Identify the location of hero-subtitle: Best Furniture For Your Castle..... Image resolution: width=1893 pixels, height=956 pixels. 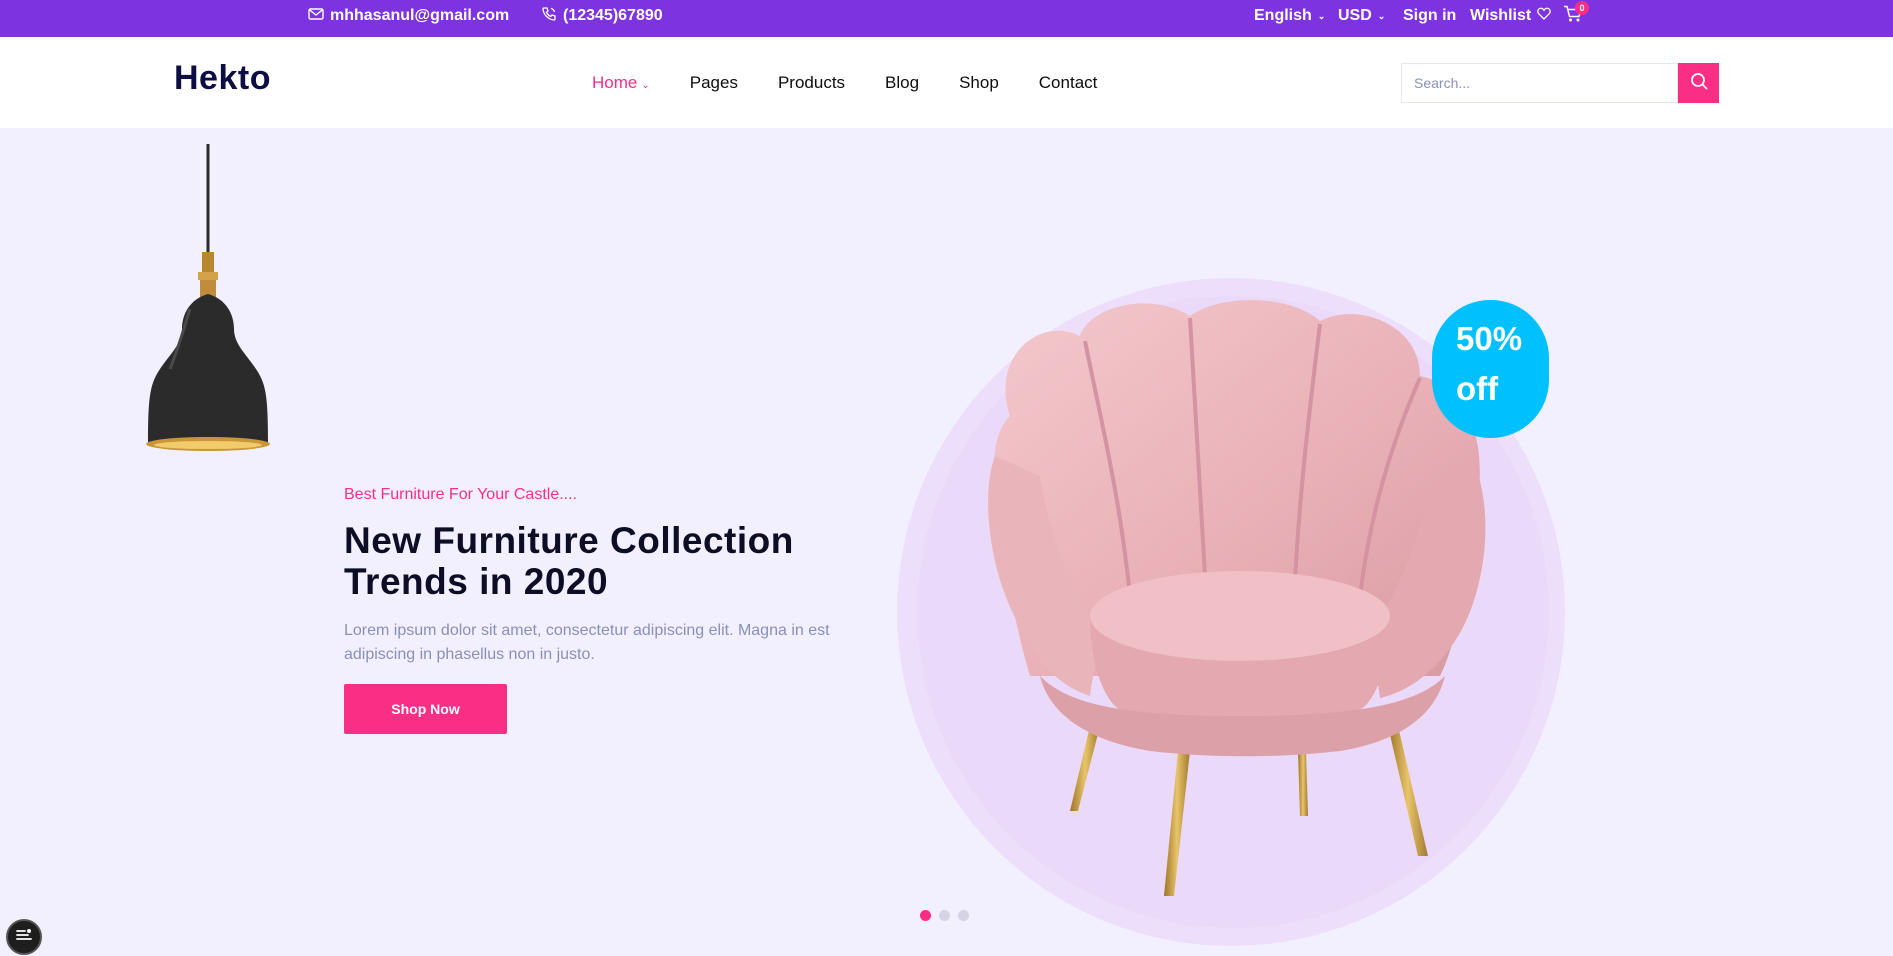
(460, 494).